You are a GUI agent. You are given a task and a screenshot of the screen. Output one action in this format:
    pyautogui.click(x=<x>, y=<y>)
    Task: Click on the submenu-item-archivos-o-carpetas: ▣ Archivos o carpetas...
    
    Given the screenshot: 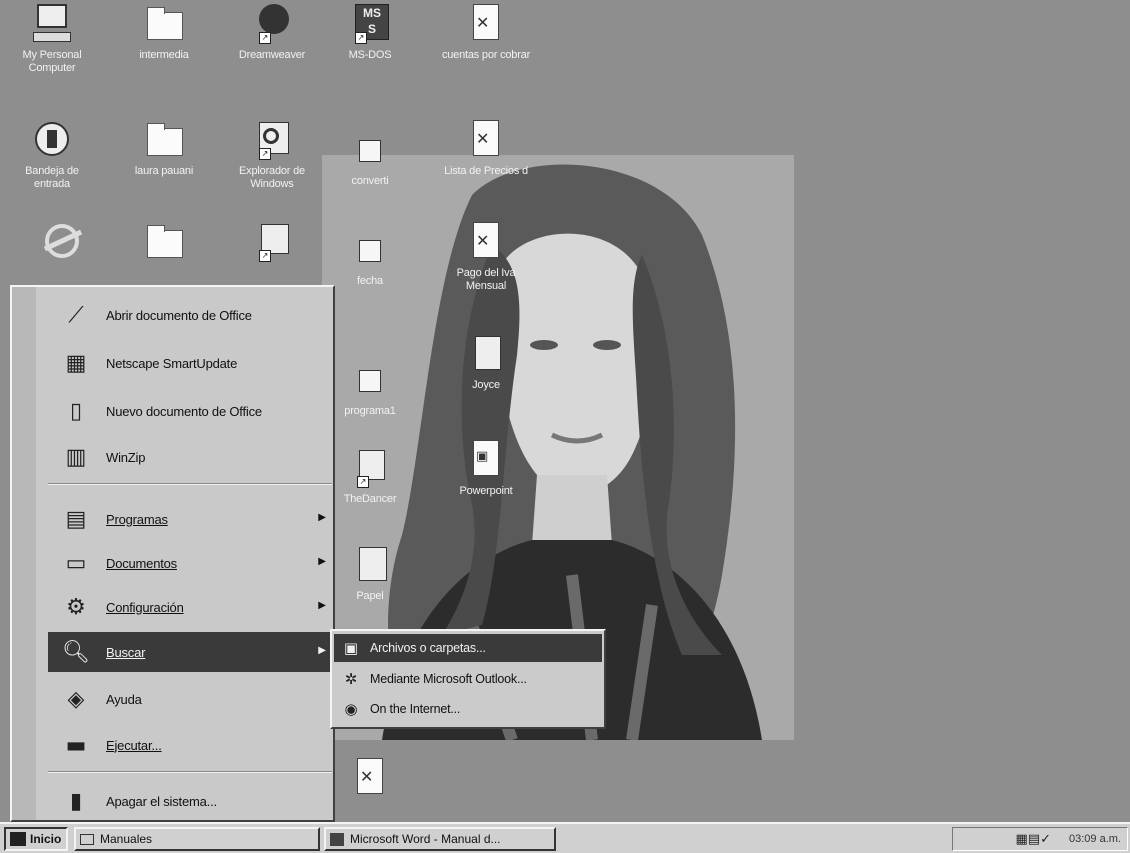 What is the action you would take?
    pyautogui.click(x=468, y=648)
    